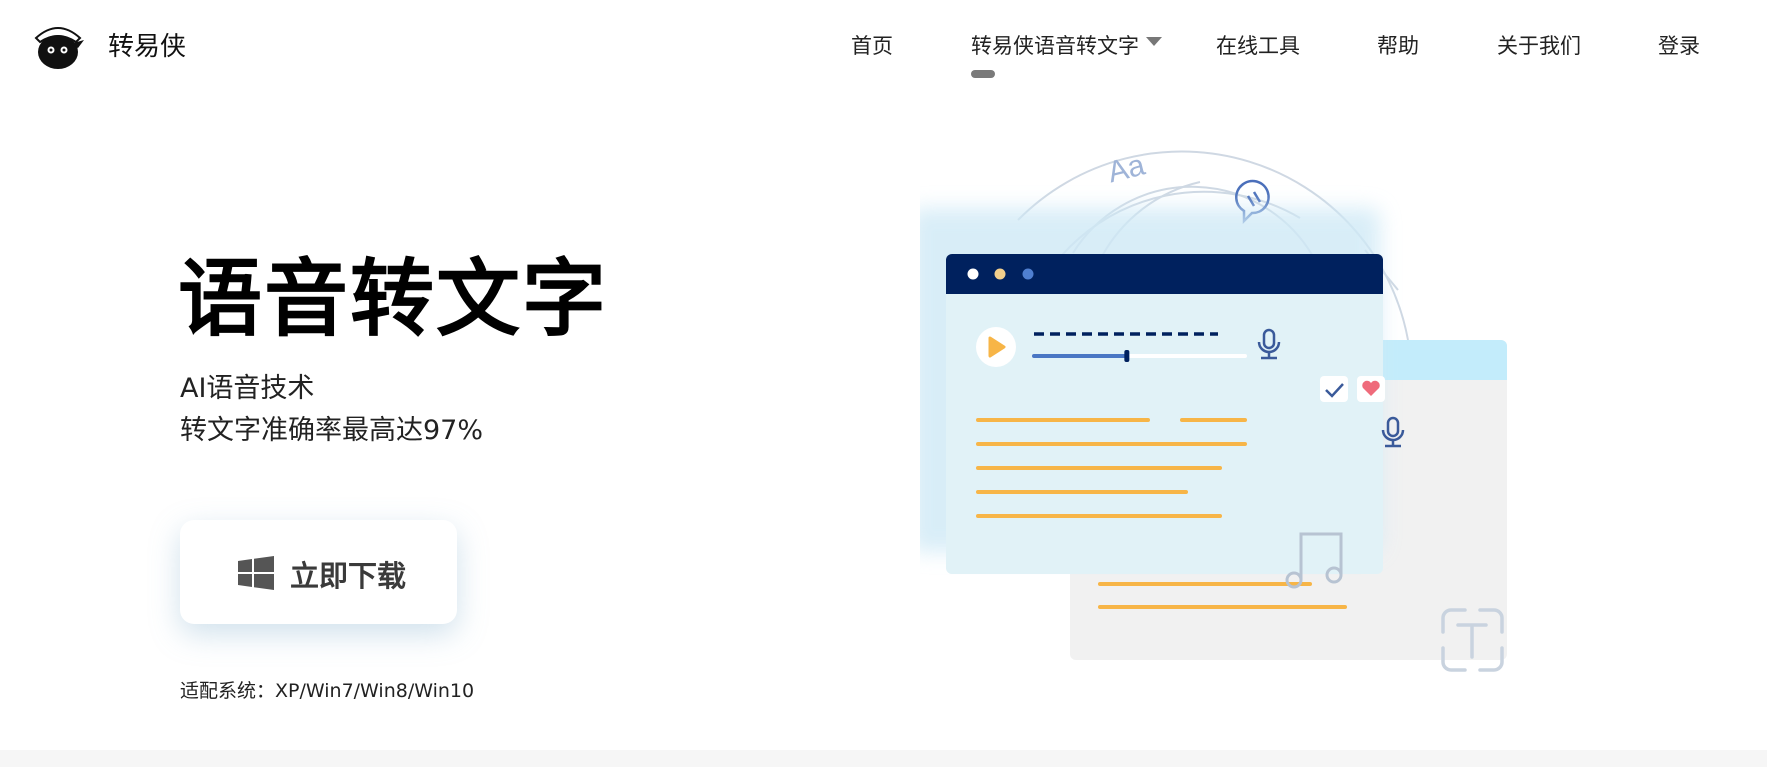 Image resolution: width=1767 pixels, height=767 pixels. Describe the element at coordinates (327, 691) in the screenshot. I see `compatible-systems: 适配系统：XP/Win7/Win8/Win10` at that location.